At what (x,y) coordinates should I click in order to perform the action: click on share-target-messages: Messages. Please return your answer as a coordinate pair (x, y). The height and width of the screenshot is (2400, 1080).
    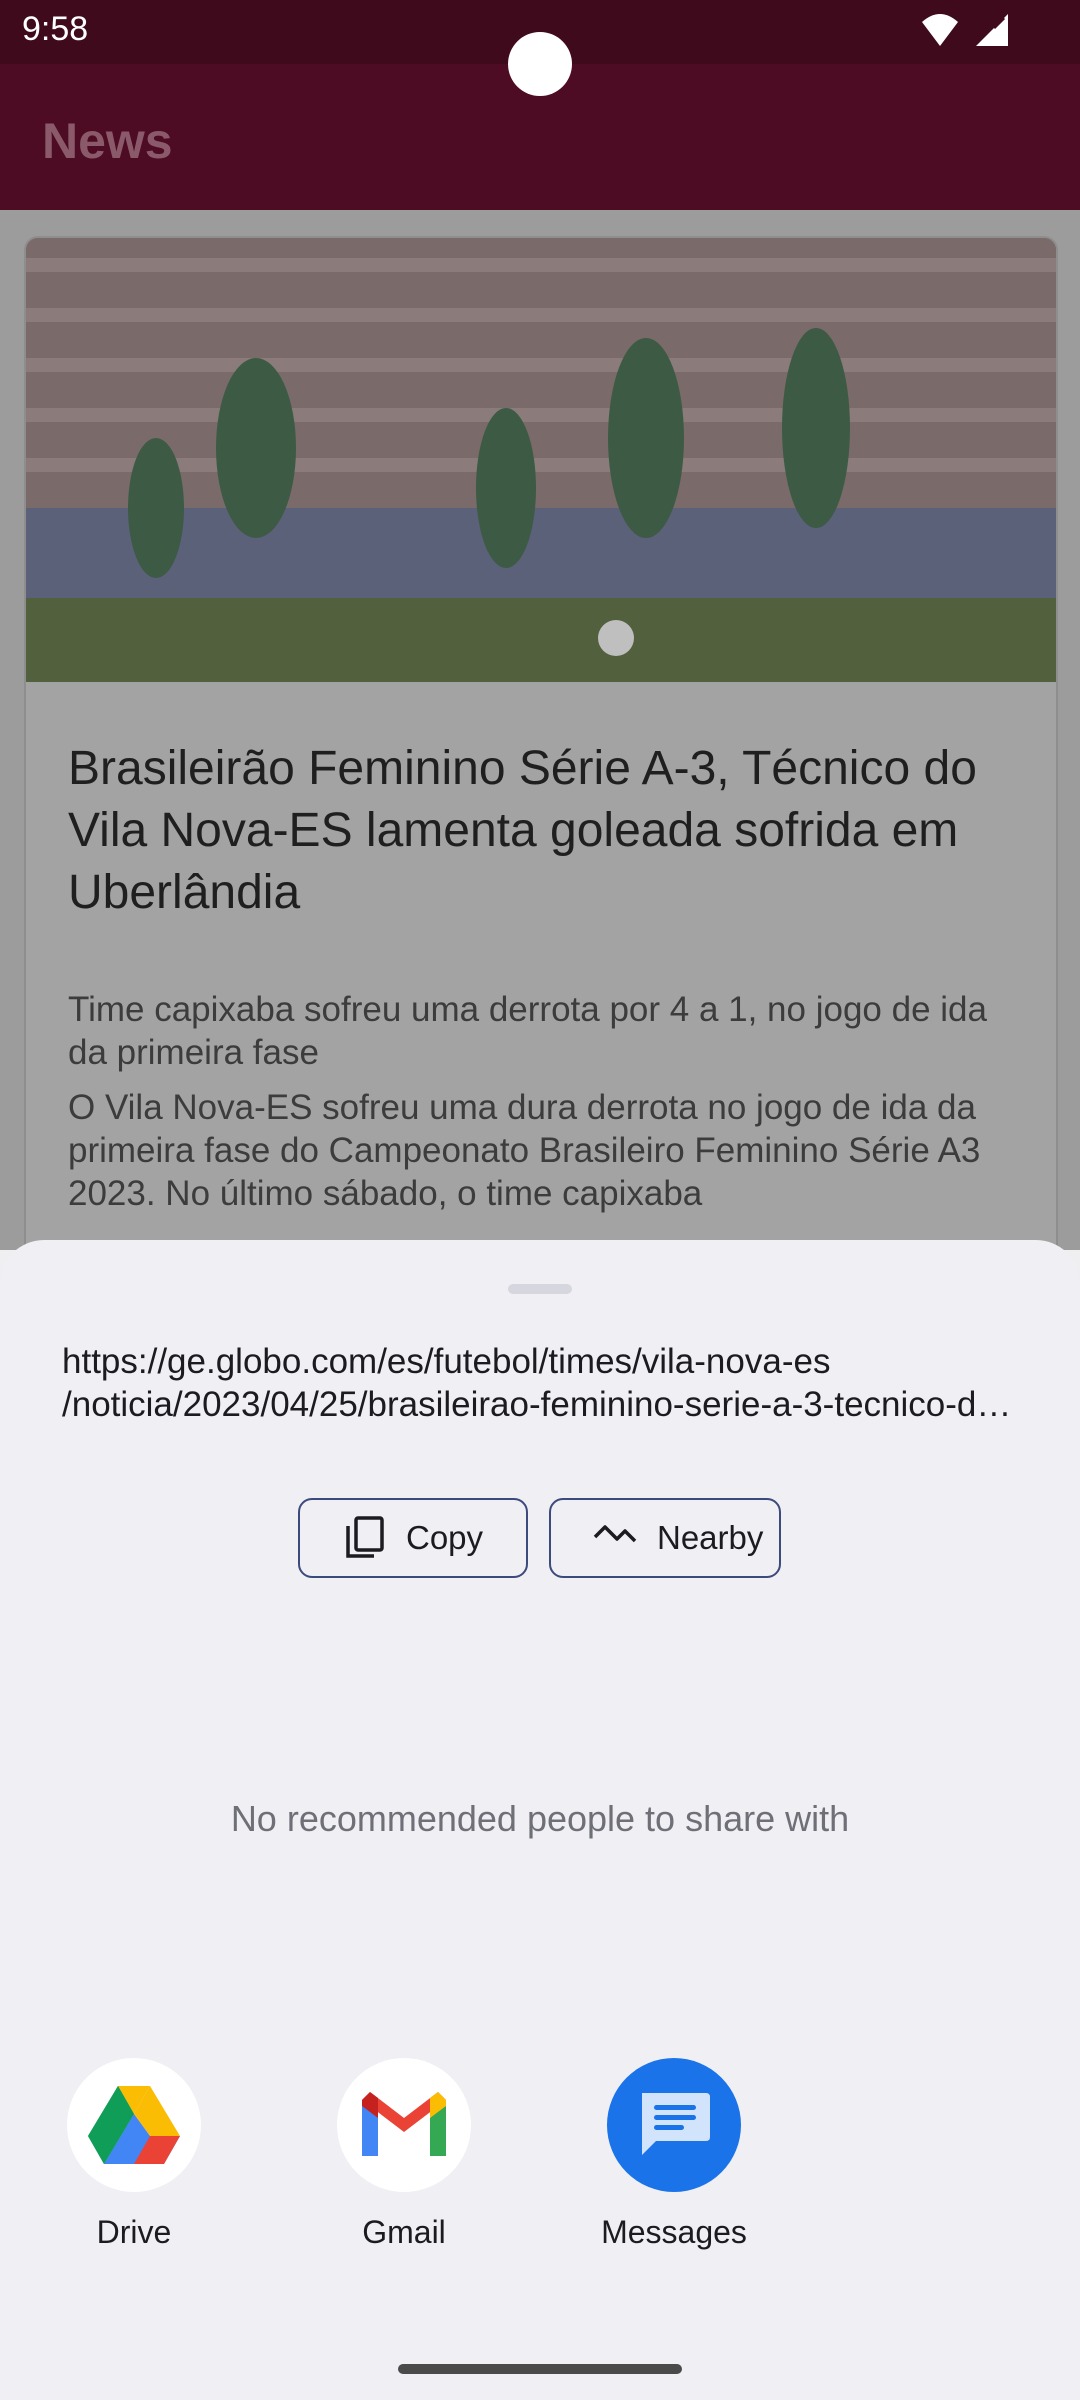
    Looking at the image, I should click on (674, 2154).